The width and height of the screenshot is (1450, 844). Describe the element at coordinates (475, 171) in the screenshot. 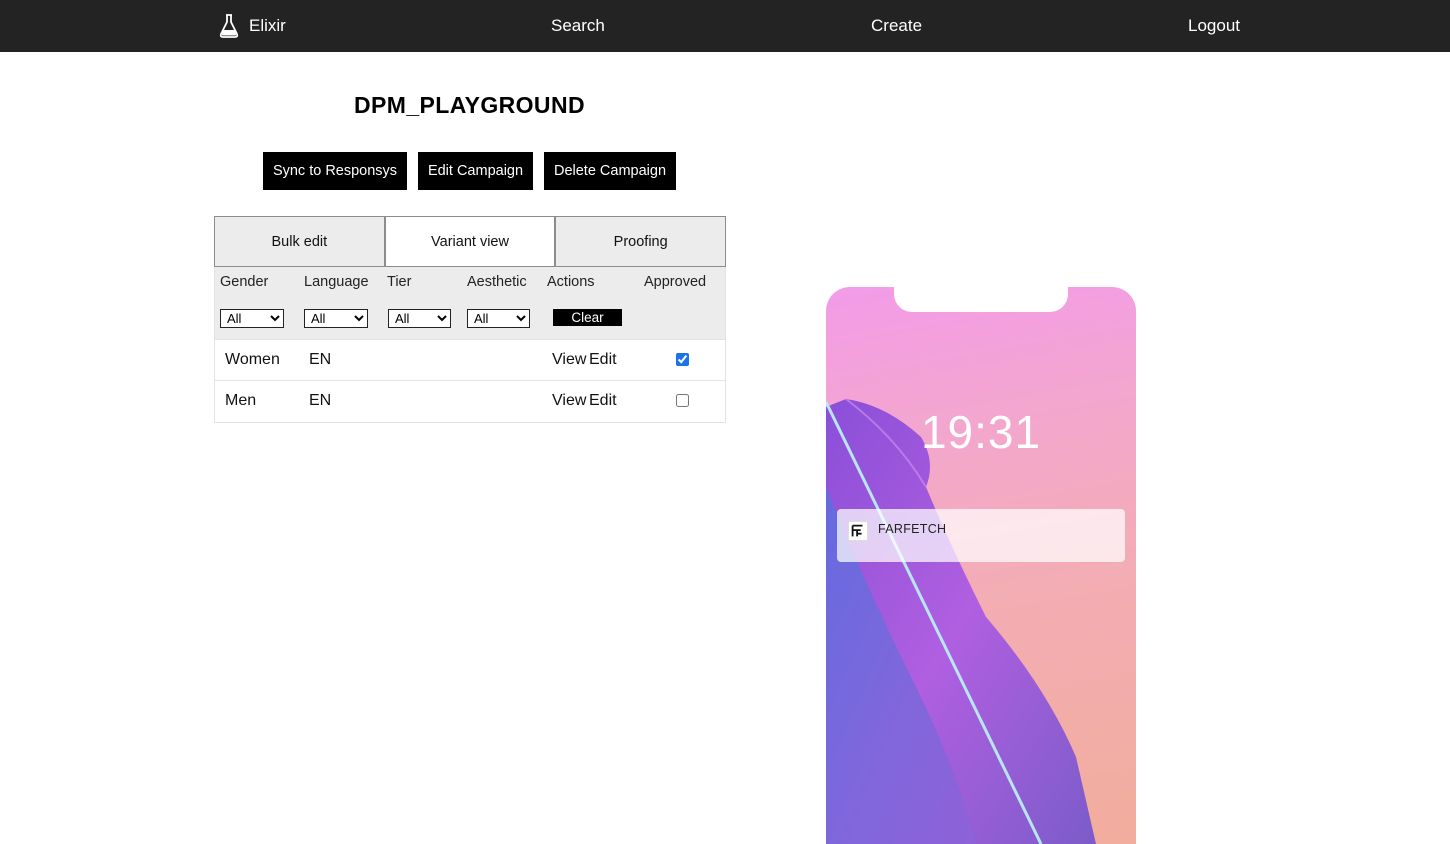

I see `edit-campaign-button: Edit Campaign` at that location.